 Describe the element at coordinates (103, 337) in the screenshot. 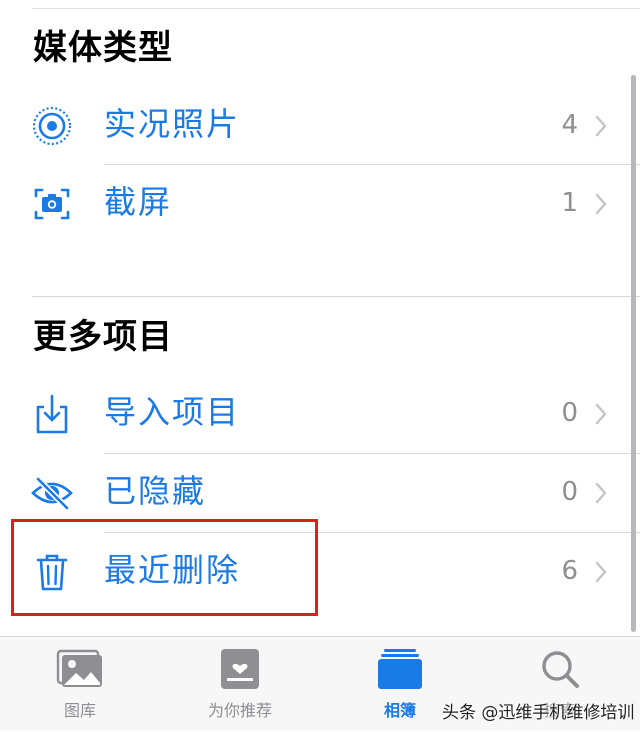

I see `section-title-more-items: 更多项目` at that location.